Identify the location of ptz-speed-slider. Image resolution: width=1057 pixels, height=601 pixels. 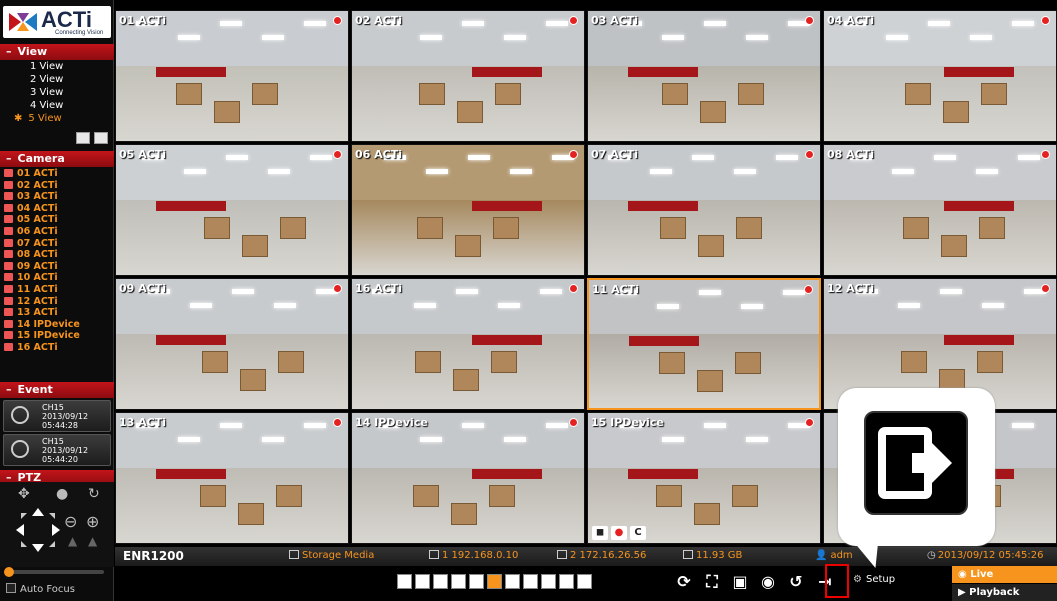
(54, 572).